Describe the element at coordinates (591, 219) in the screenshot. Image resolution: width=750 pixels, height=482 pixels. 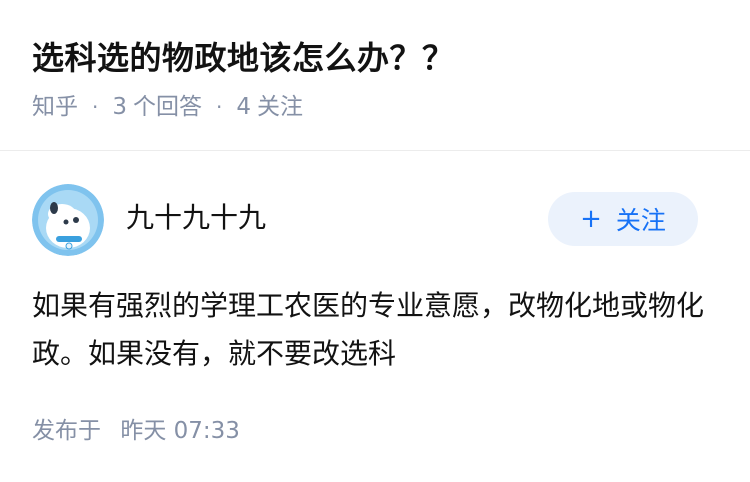
I see `plus-icon: +` at that location.